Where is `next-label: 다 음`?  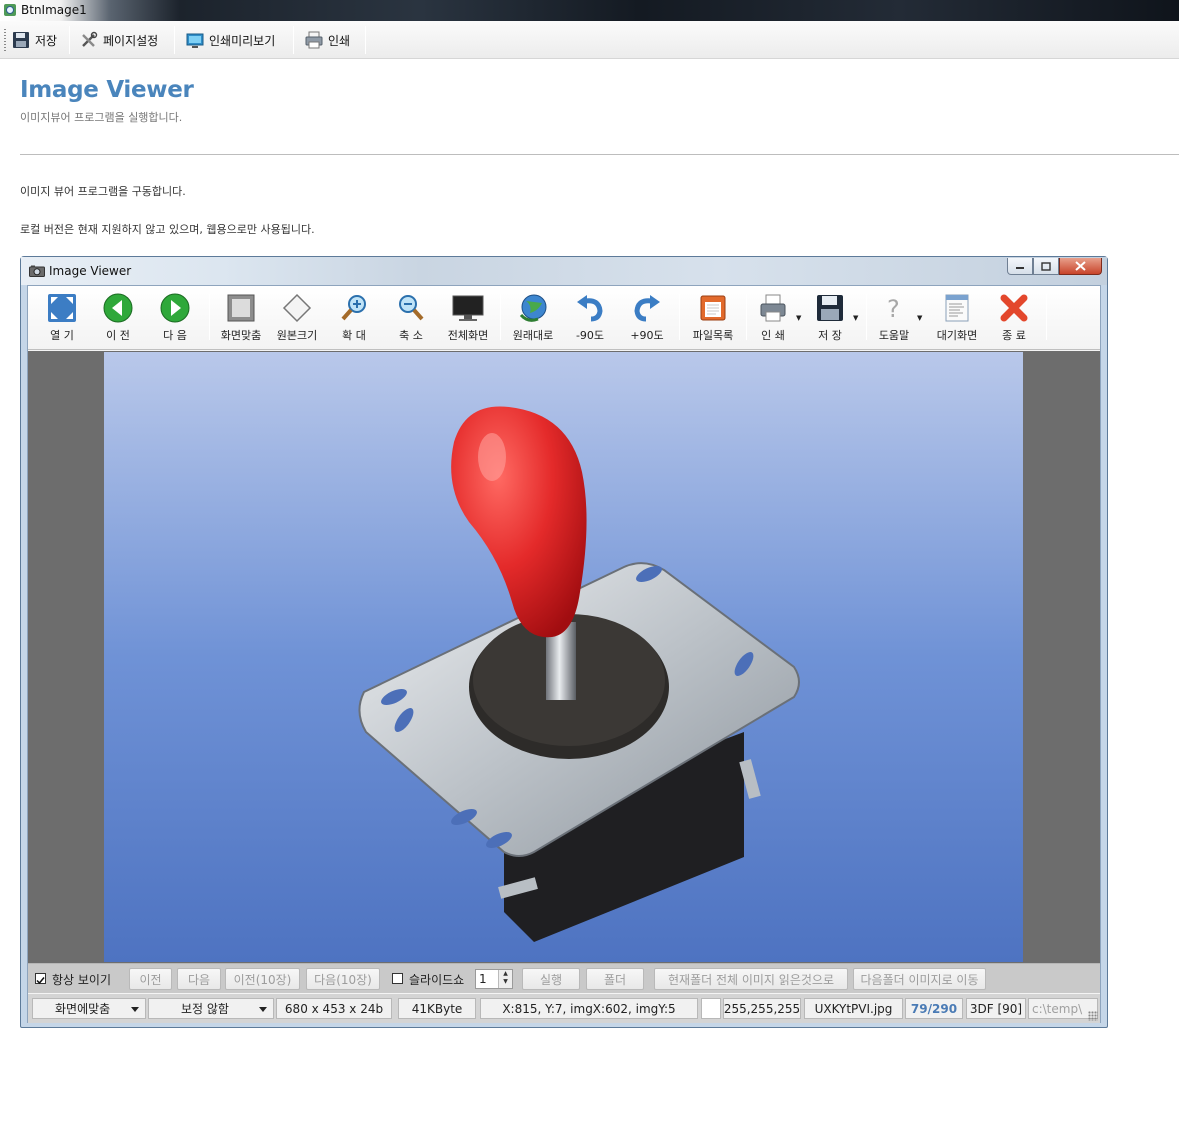
next-label: 다 음 is located at coordinates (175, 335).